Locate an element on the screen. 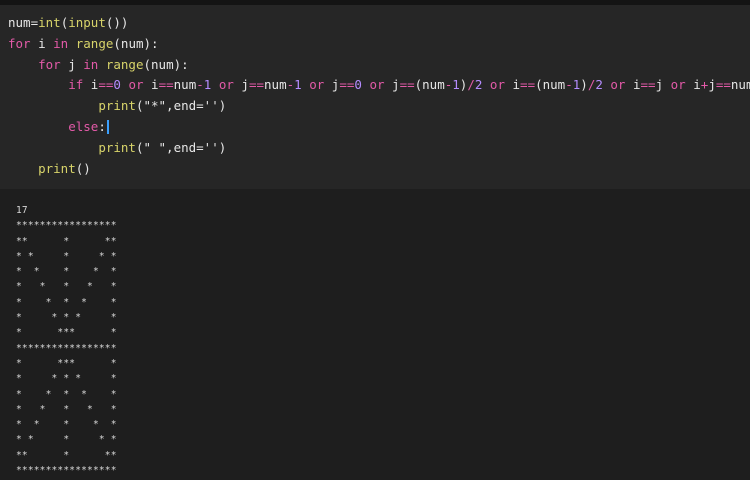  code-token: / is located at coordinates (471, 85).